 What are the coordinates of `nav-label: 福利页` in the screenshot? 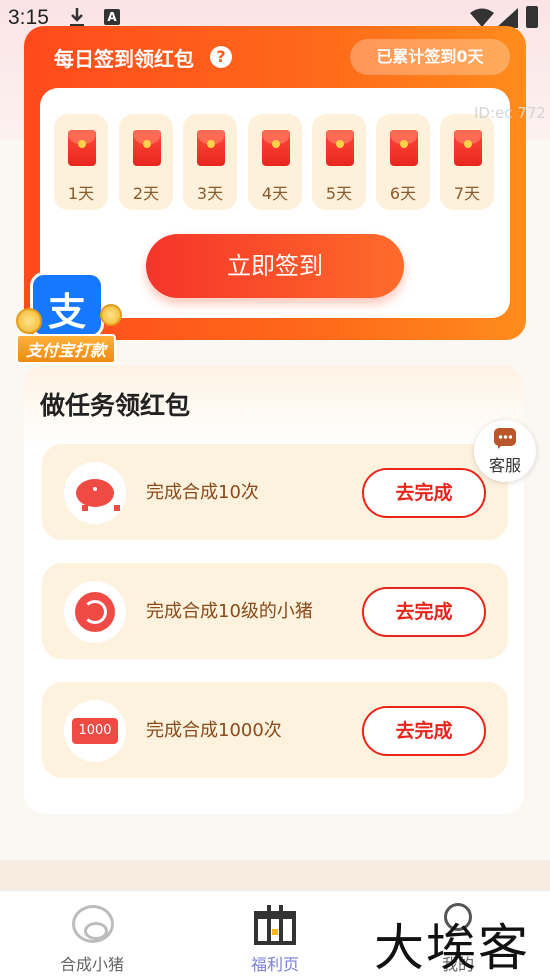 It's located at (274, 964).